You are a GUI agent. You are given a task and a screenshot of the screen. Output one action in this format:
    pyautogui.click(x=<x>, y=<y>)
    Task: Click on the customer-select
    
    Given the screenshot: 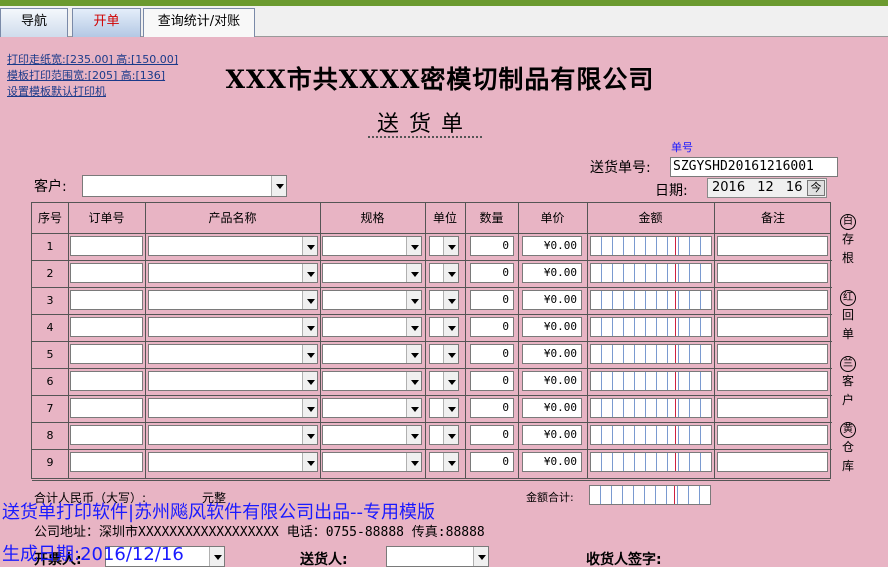 What is the action you would take?
    pyautogui.click(x=184, y=186)
    